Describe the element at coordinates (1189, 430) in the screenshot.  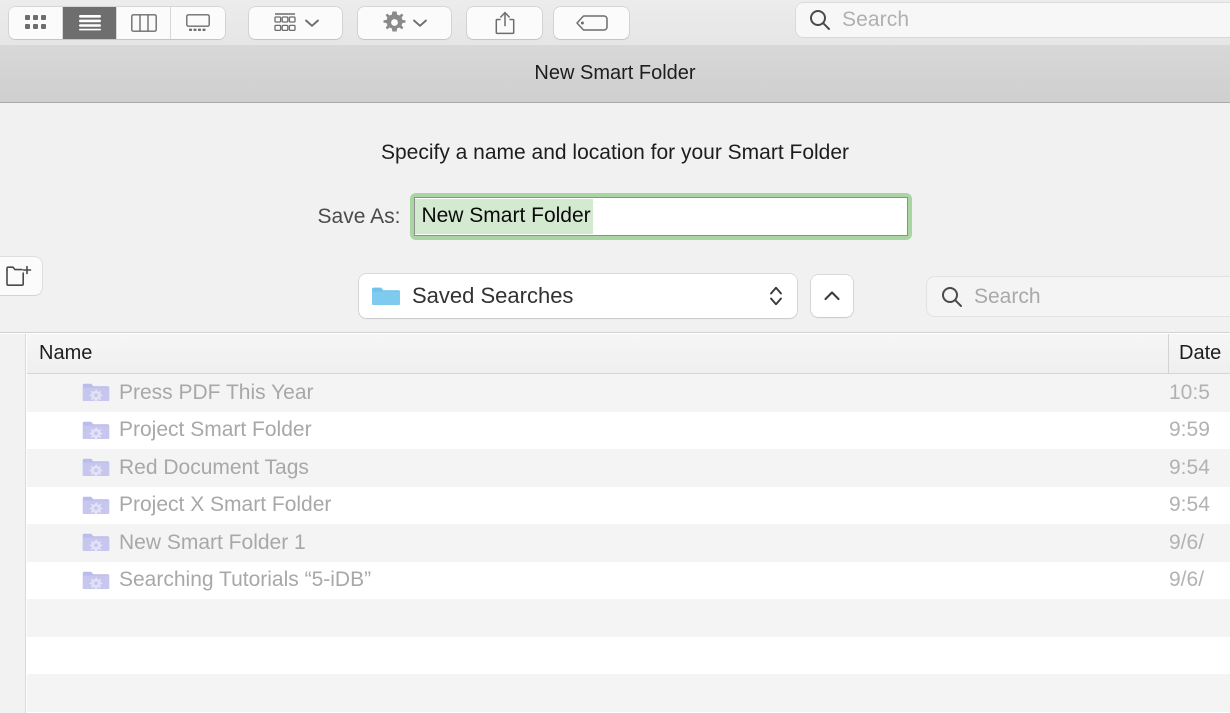
I see `file-date: 9:59` at that location.